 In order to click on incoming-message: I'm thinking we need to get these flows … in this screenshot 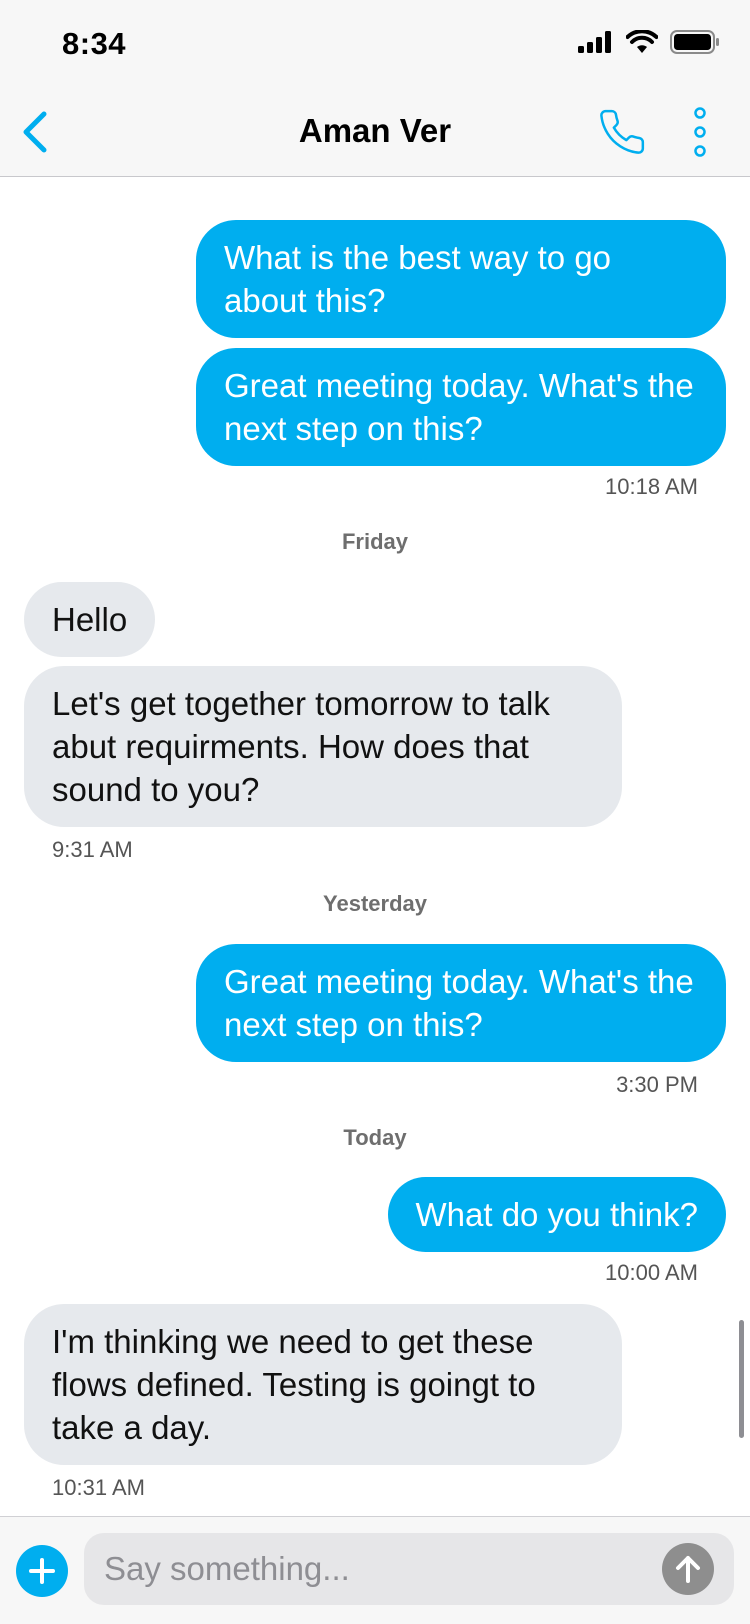, I will do `click(323, 1384)`.